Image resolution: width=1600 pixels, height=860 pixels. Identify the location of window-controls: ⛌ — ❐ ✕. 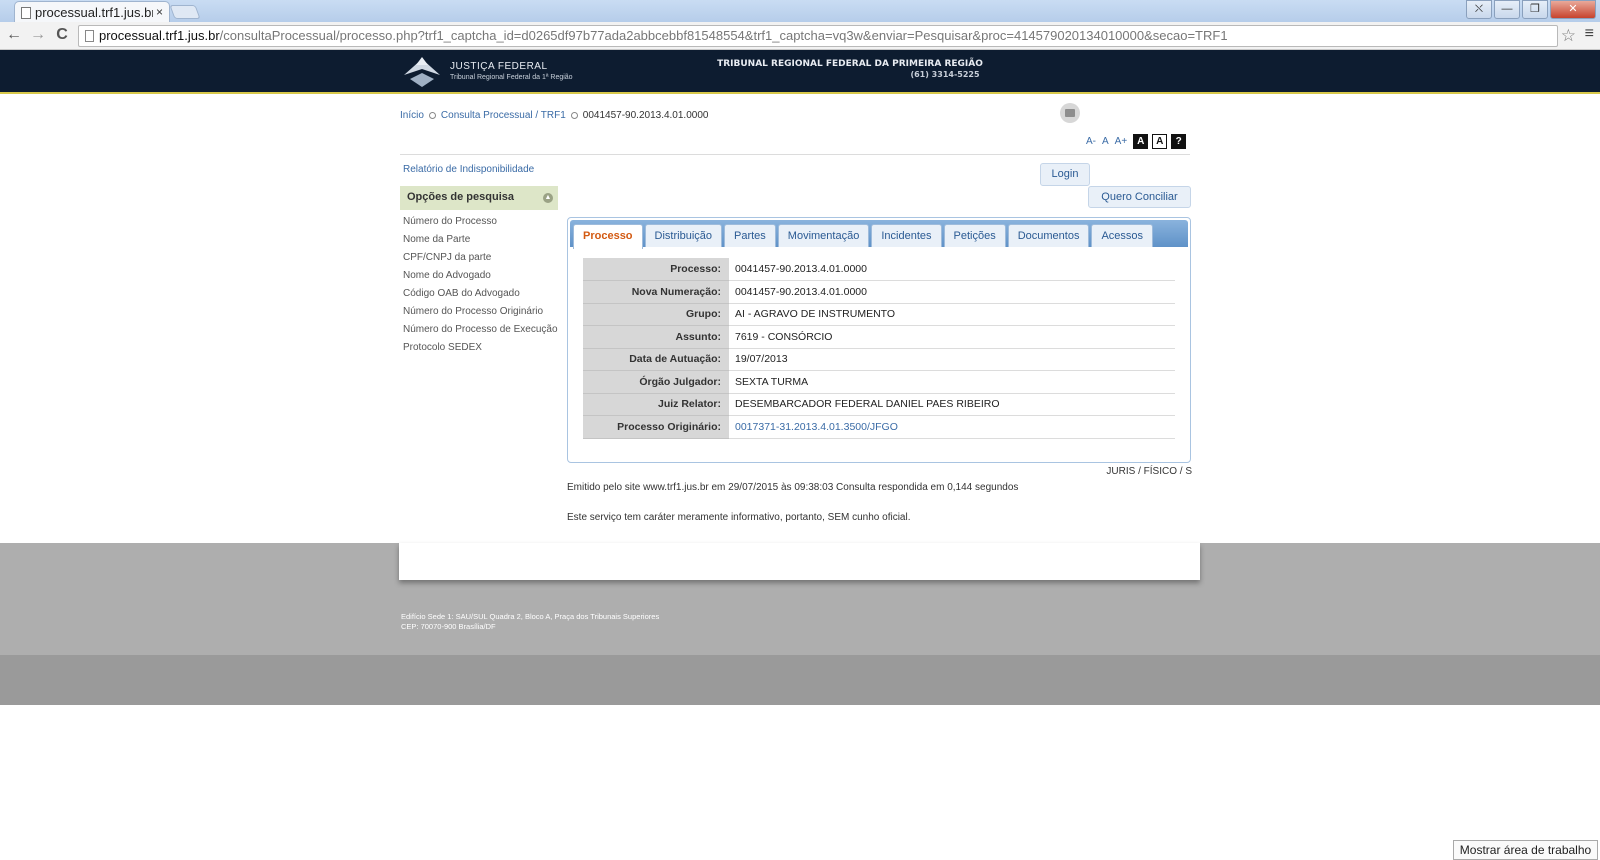
(1530, 10).